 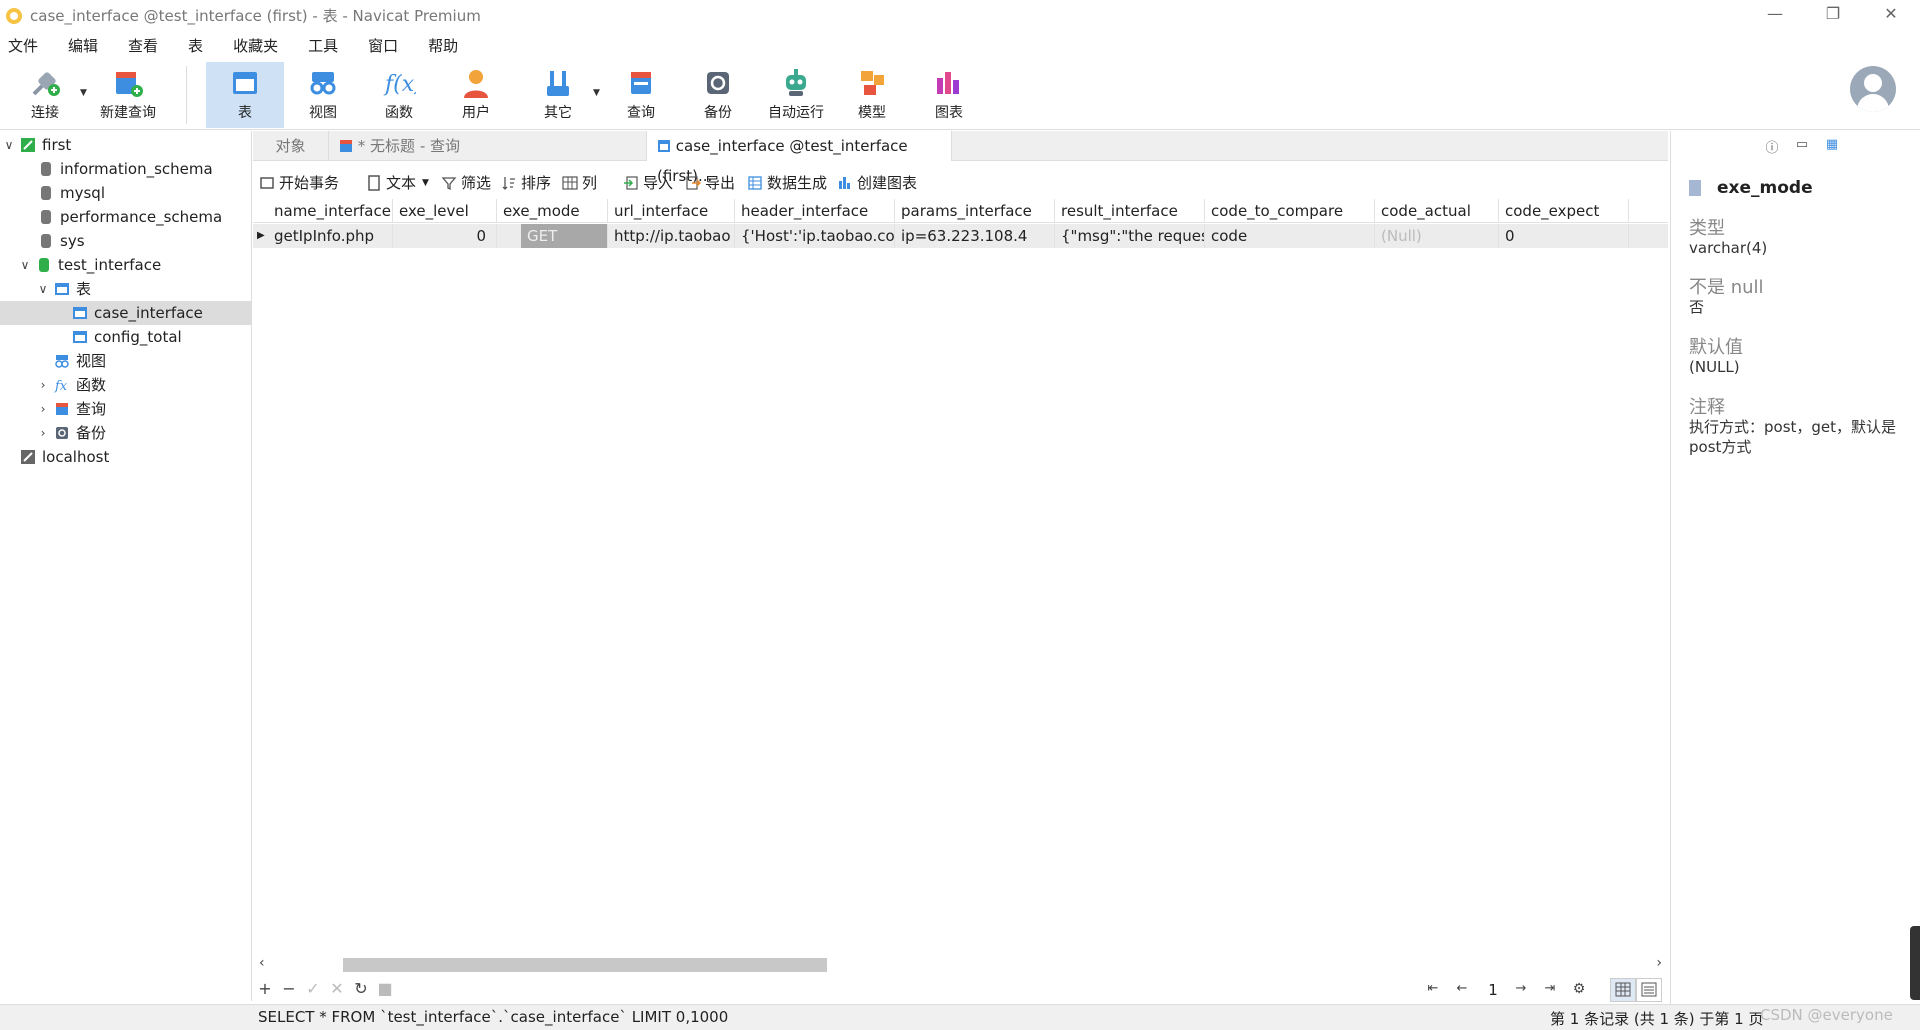 What do you see at coordinates (579, 183) in the screenshot?
I see `columns-button: 列` at bounding box center [579, 183].